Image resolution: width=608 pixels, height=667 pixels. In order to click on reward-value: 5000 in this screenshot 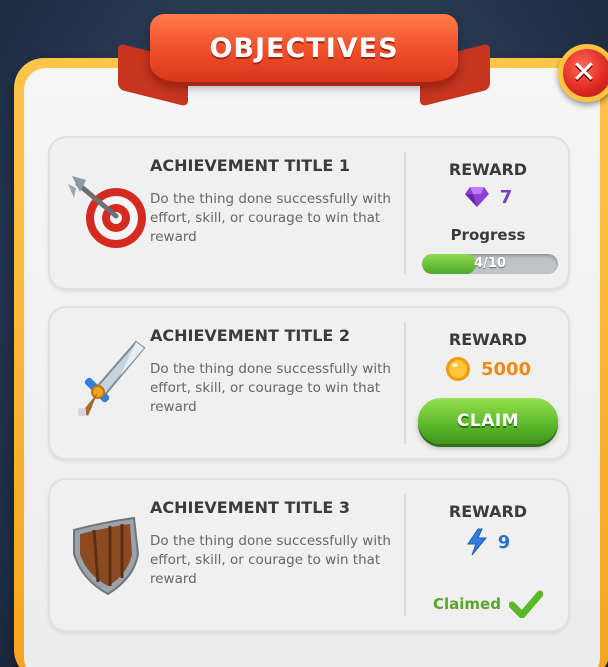, I will do `click(506, 369)`.